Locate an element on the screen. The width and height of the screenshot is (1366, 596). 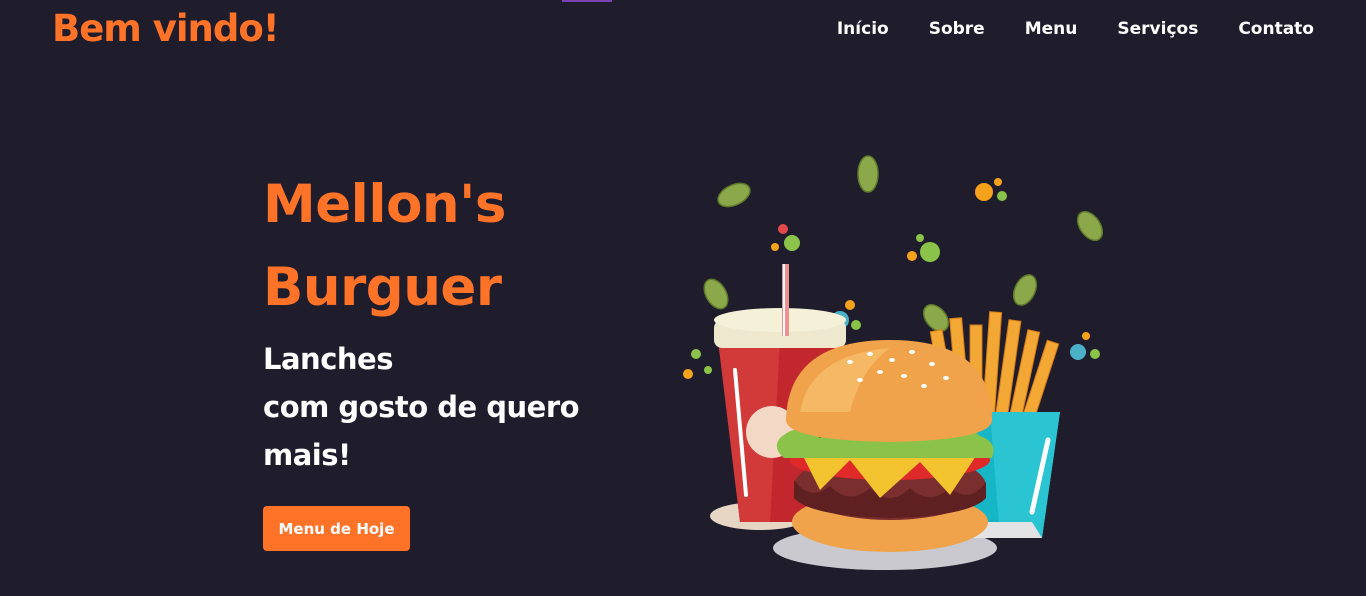
top-accent-bar is located at coordinates (587, 1).